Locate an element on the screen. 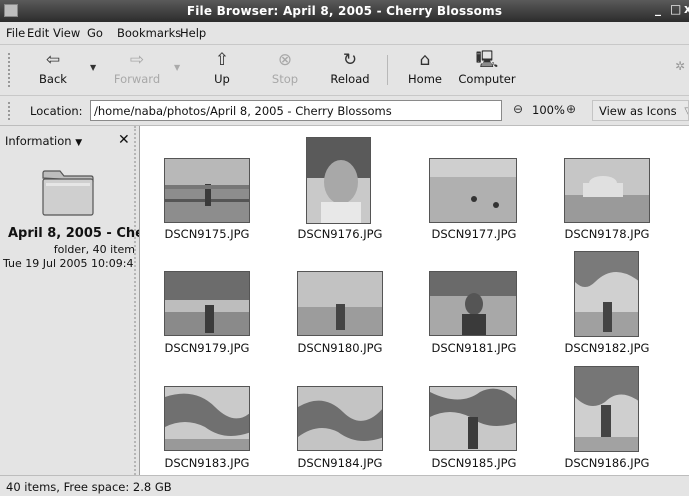 The image size is (689, 496). forward-arrow-icon: ⇨ is located at coordinates (137, 60).